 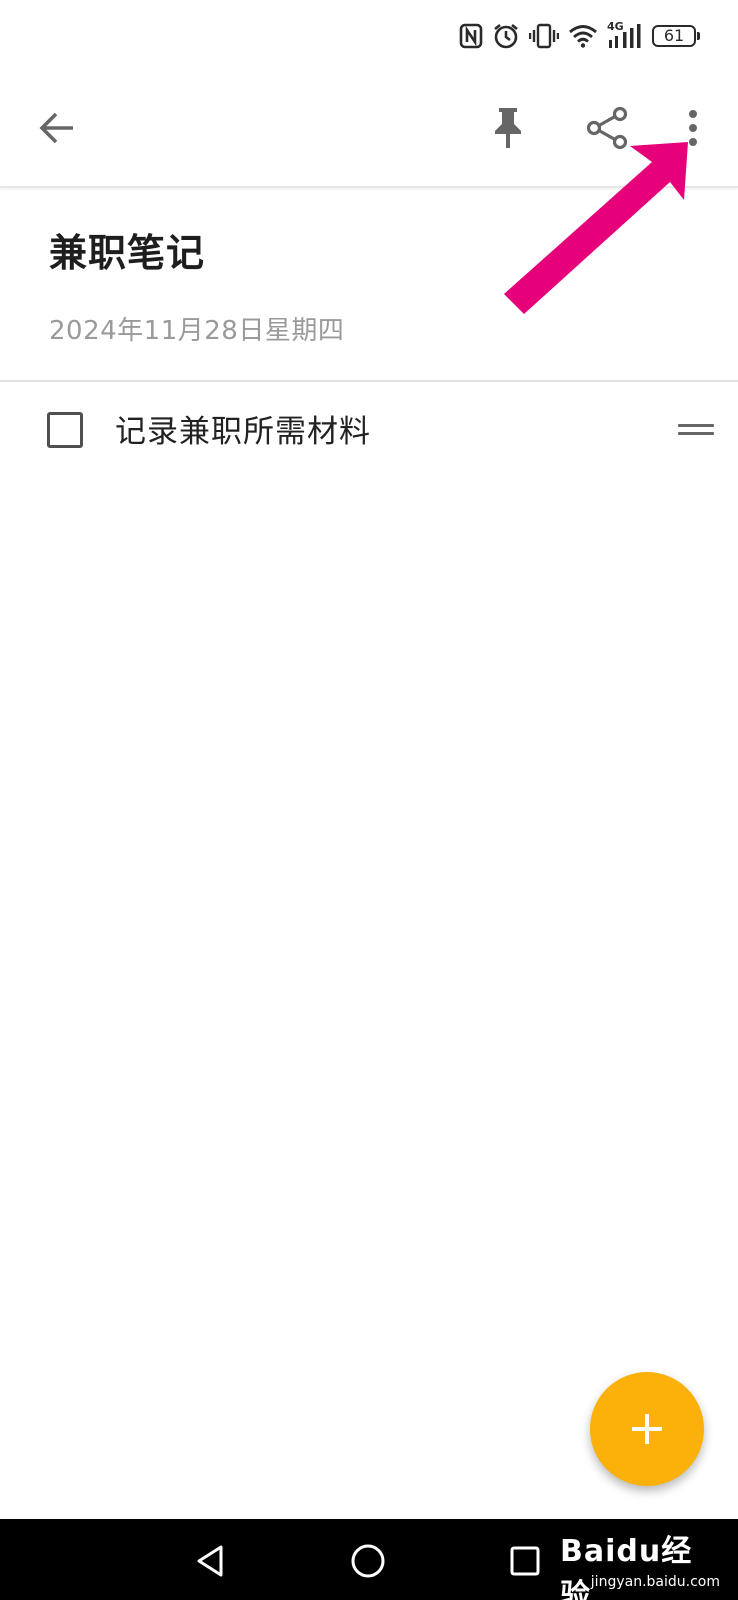 What do you see at coordinates (696, 430) in the screenshot?
I see `drag-handle-icon` at bounding box center [696, 430].